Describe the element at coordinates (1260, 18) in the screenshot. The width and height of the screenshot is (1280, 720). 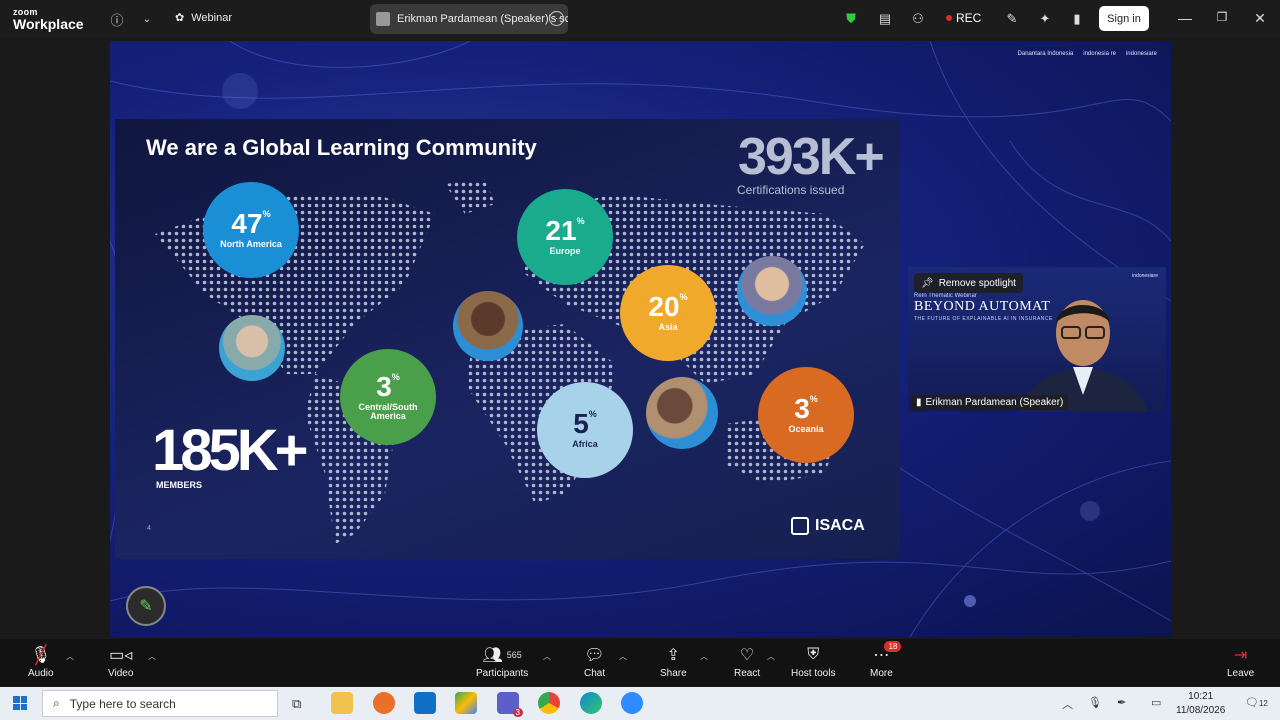
I see `close-icon: ✕` at that location.